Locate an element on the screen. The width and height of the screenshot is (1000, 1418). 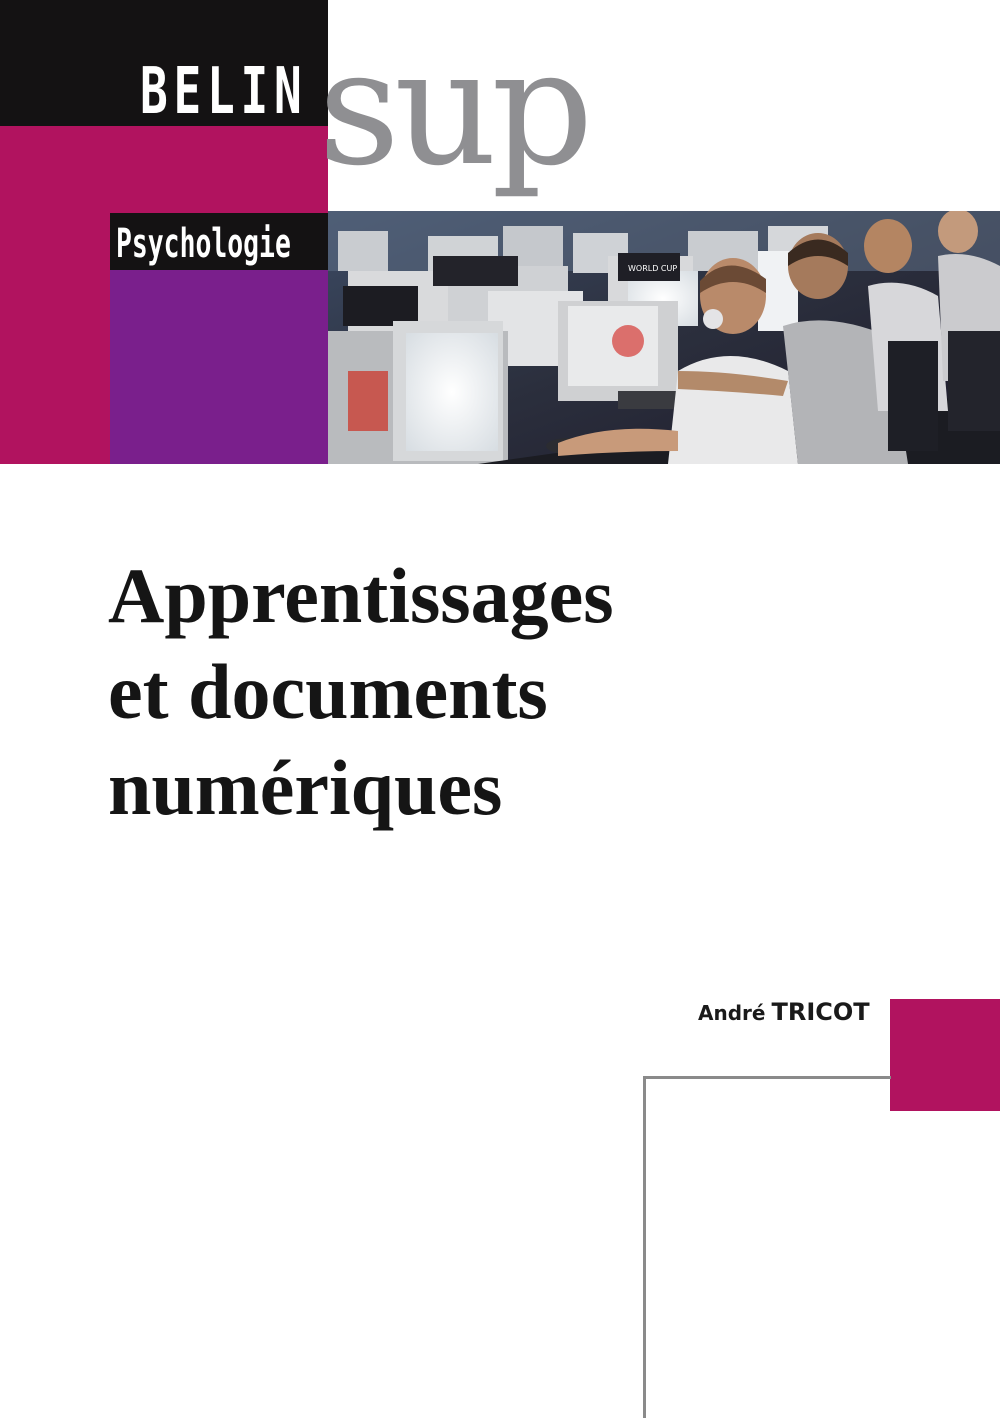
book-title: Apprentissages et documents numériques is located at coordinates (361, 692).